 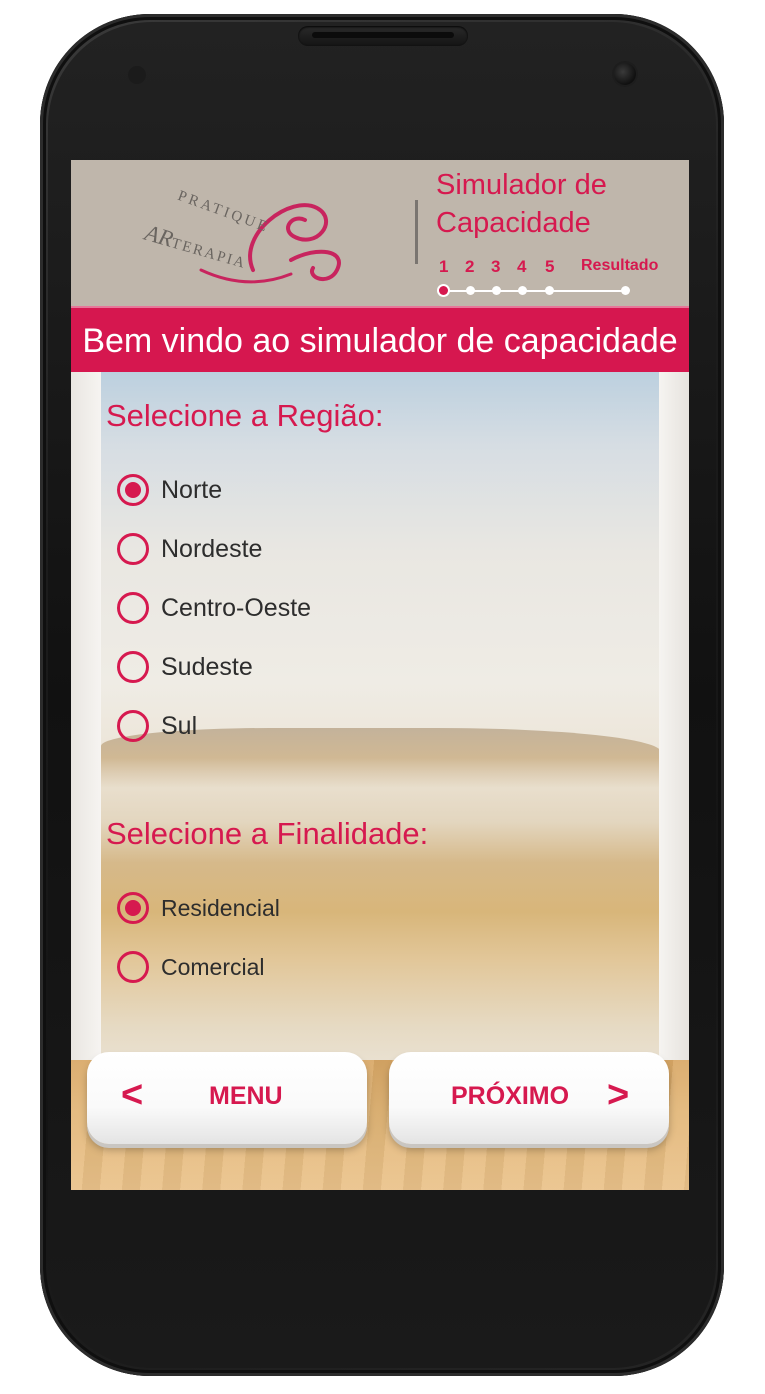 I want to click on logo-terapia: TERAPIA, so click(x=209, y=254).